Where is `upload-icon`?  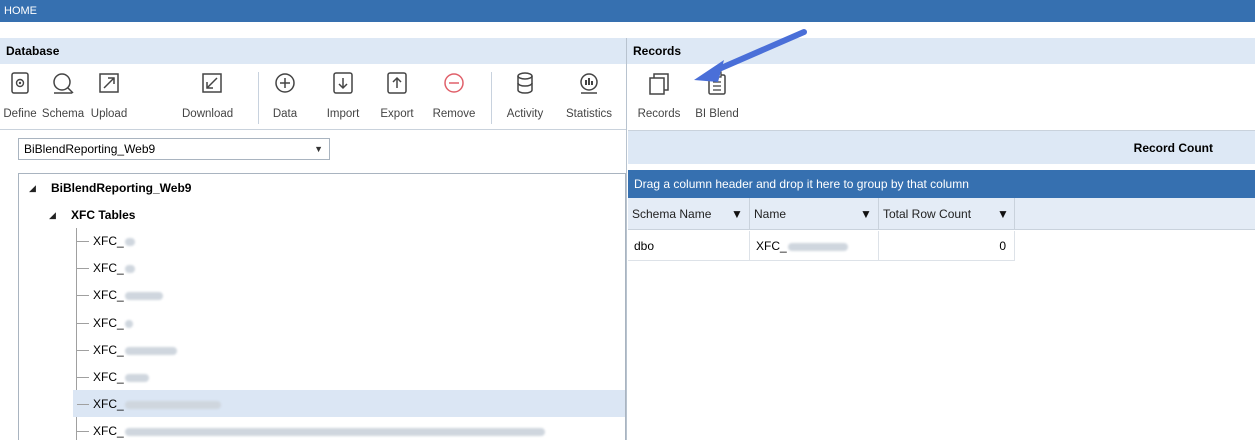
upload-icon is located at coordinates (109, 83).